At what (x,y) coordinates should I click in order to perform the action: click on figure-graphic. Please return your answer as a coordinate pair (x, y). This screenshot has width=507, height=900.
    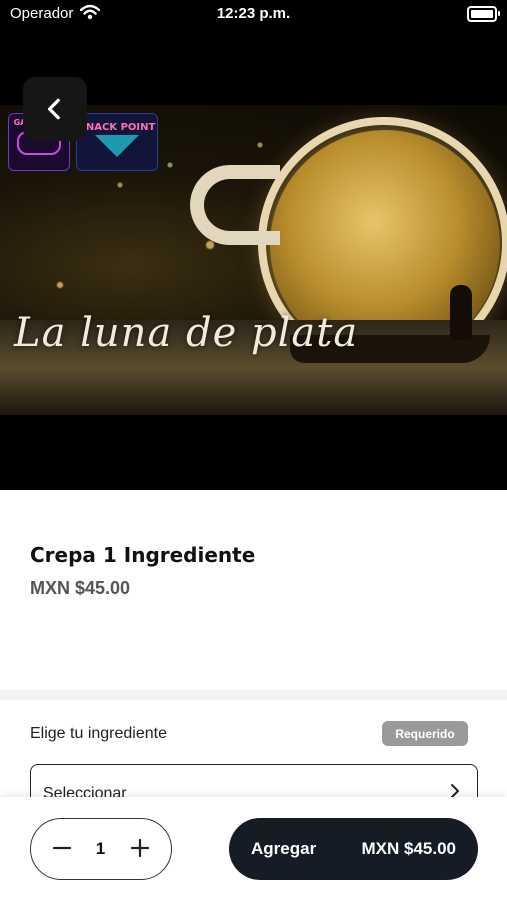
    Looking at the image, I should click on (461, 312).